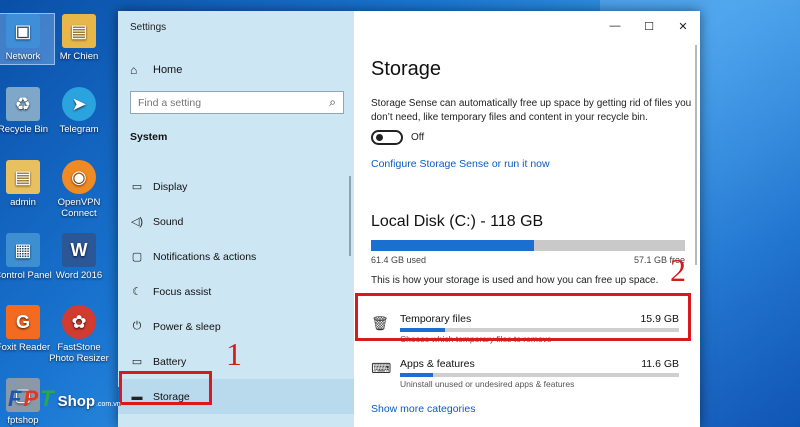 The height and width of the screenshot is (427, 800). What do you see at coordinates (137, 257) in the screenshot?
I see `notifications-icon: ▢` at bounding box center [137, 257].